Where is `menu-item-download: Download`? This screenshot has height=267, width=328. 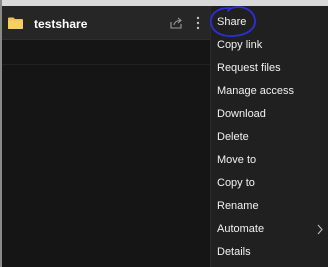
menu-item-download: Download is located at coordinates (269, 115).